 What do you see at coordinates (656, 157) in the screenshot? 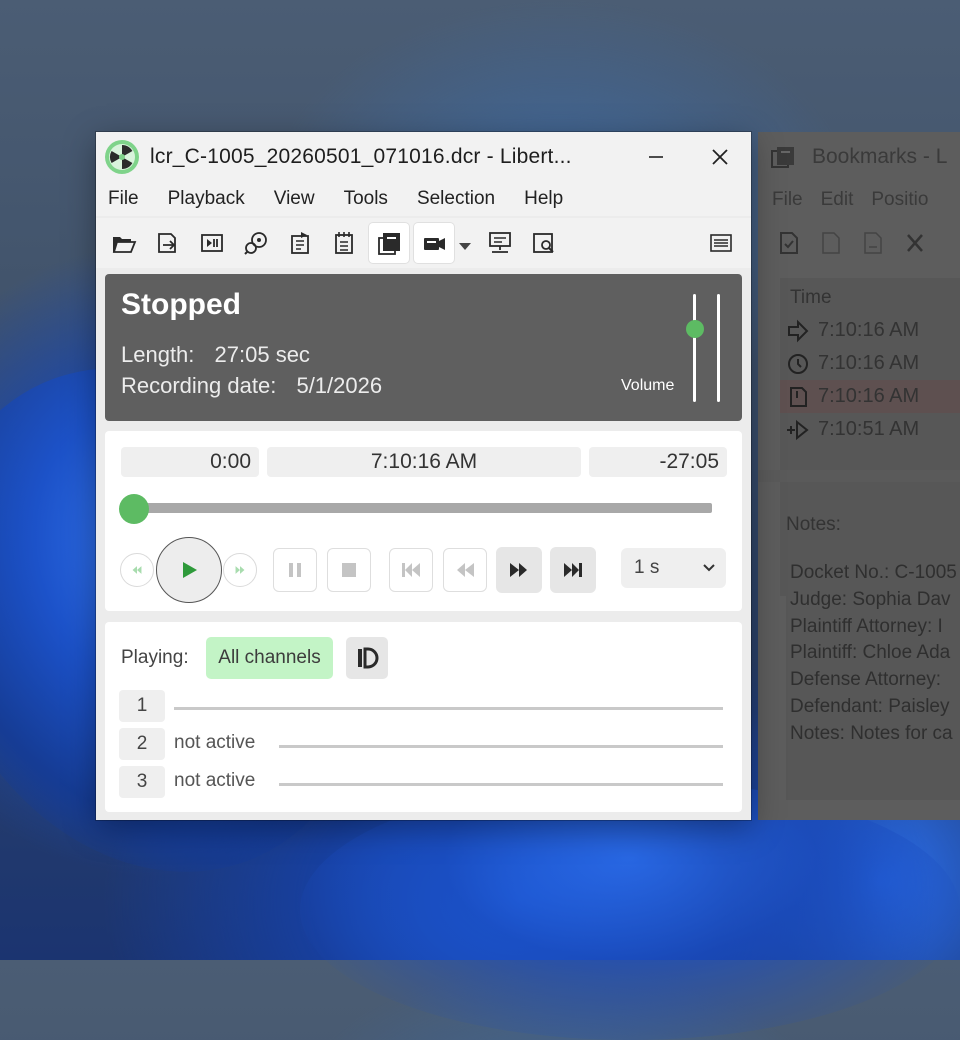
I see `minimize-button` at bounding box center [656, 157].